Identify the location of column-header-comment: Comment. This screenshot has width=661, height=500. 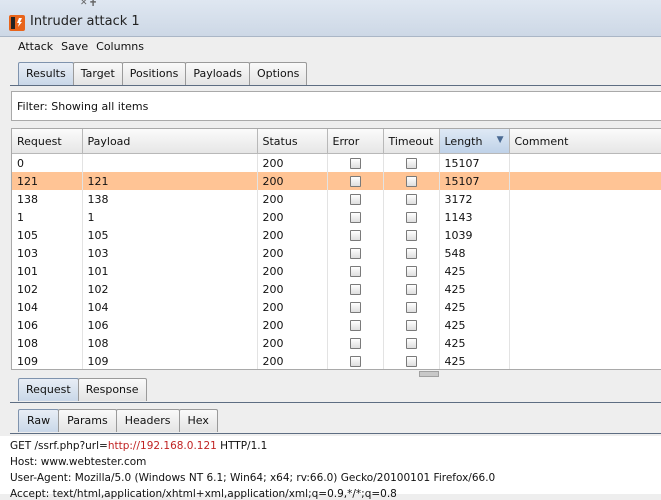
(585, 141).